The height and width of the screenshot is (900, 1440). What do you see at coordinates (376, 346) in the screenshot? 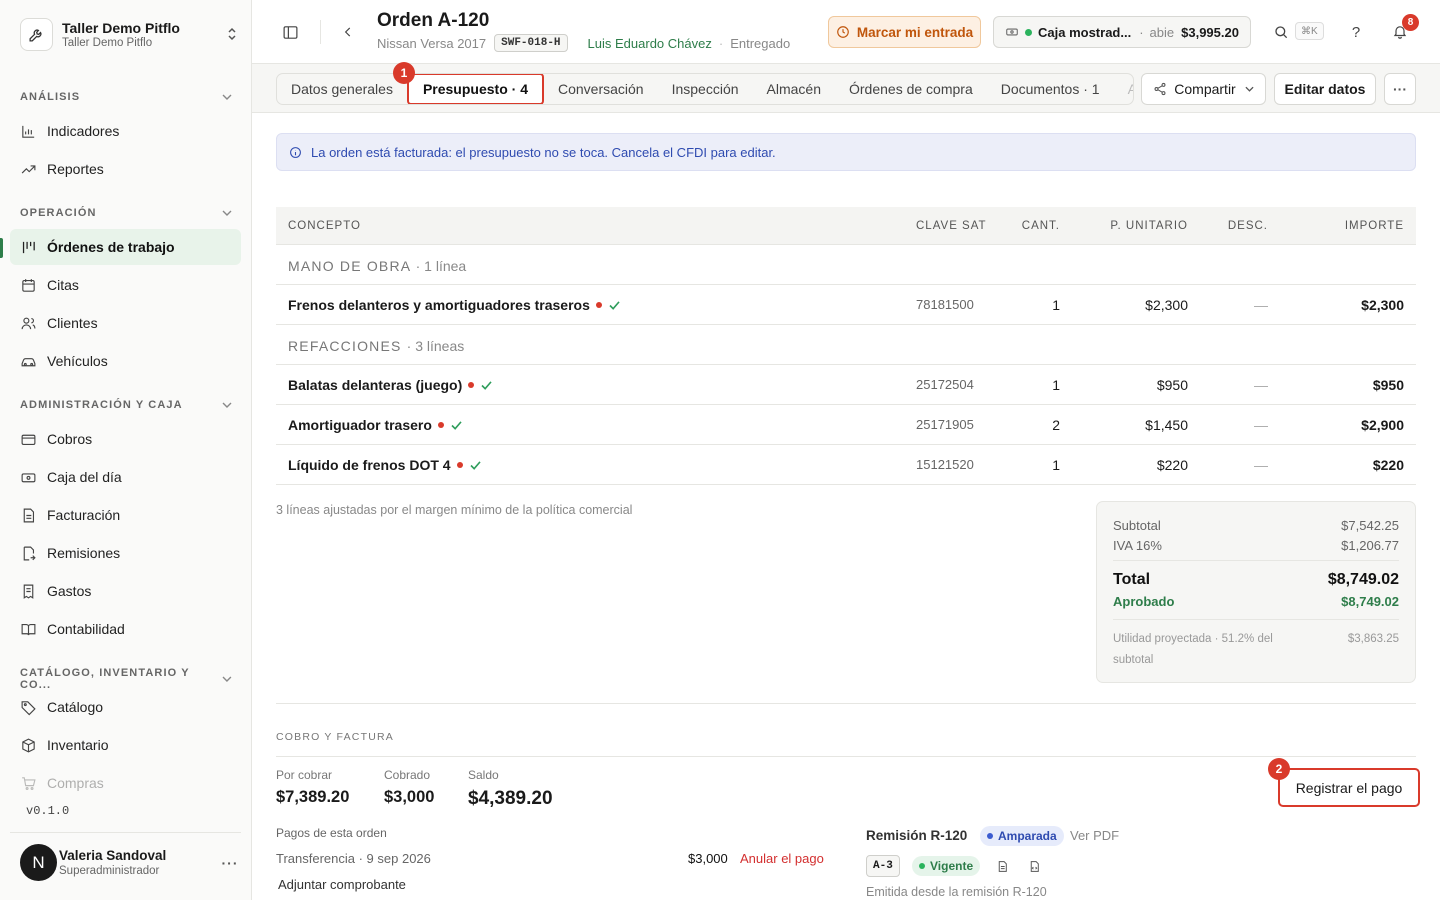
I see `group-label: REFACCIONES · 3 líneas` at bounding box center [376, 346].